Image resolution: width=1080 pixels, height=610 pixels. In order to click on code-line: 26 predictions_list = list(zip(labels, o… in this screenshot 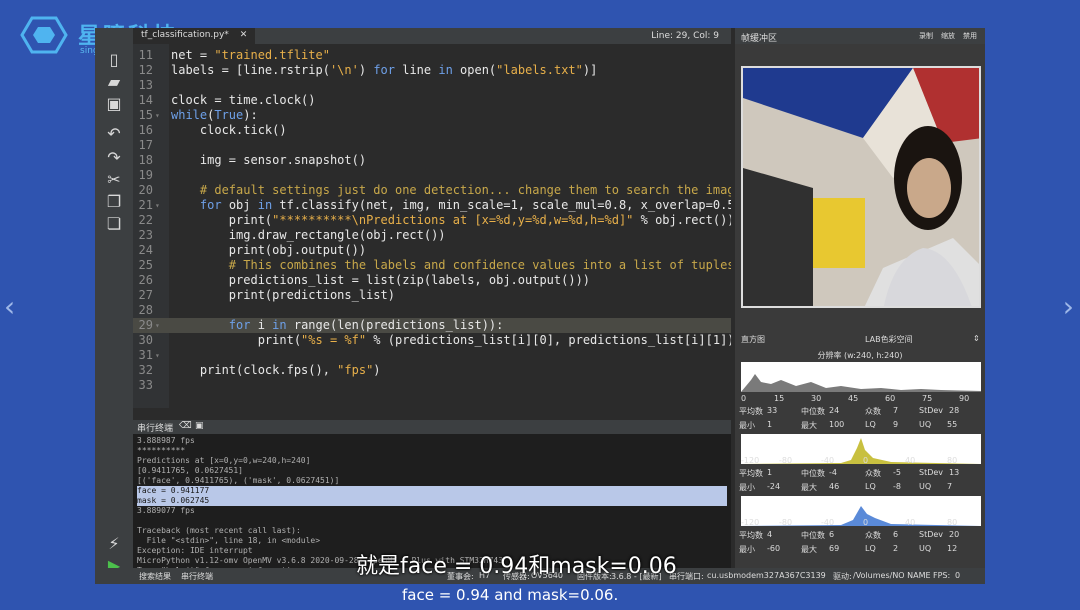, I will do `click(432, 280)`.